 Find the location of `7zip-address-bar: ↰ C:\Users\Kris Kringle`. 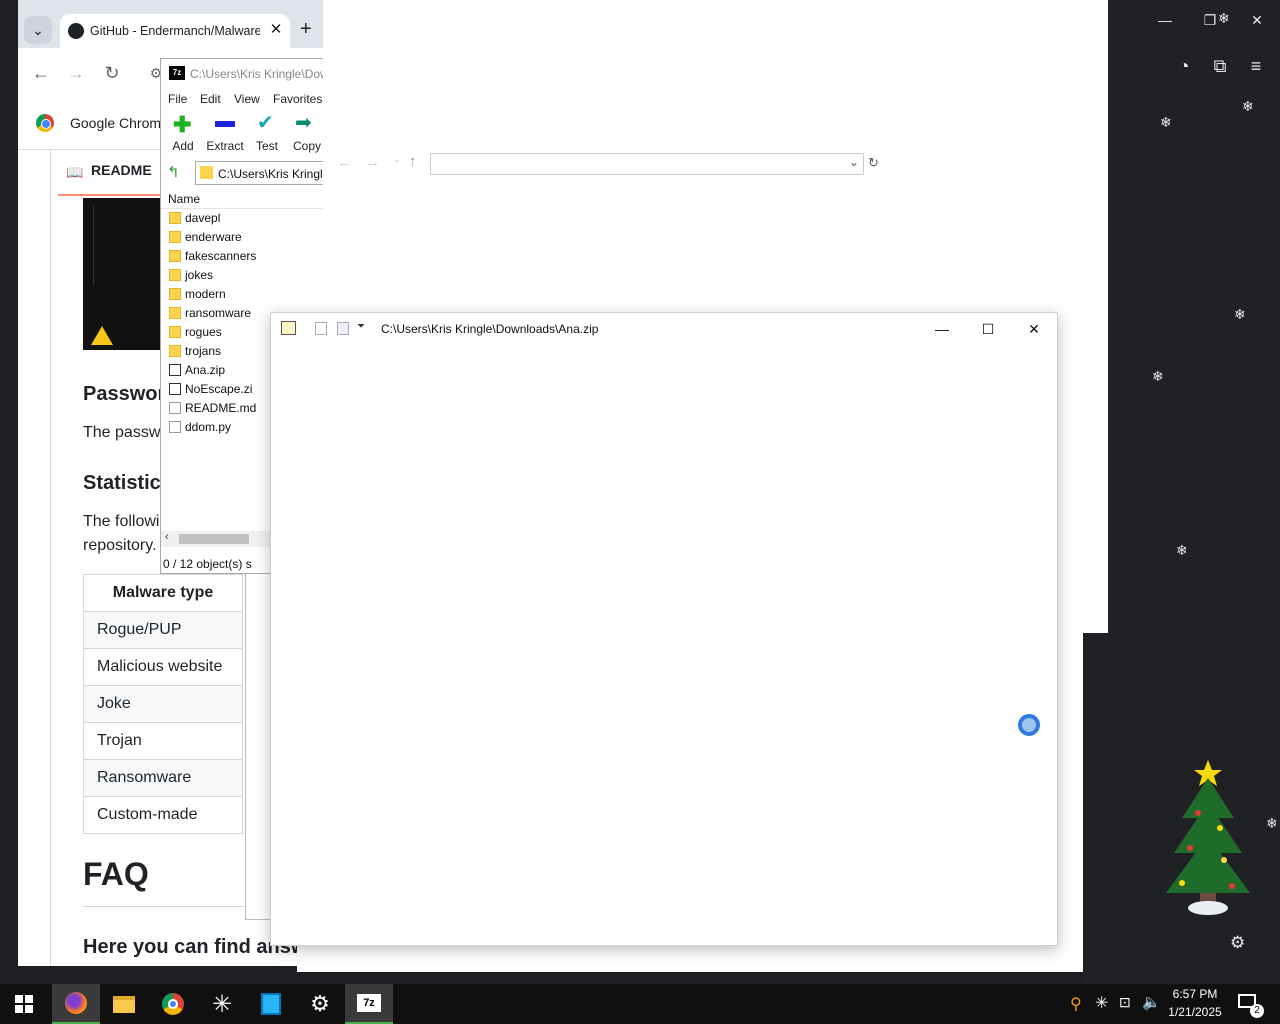

7zip-address-bar: ↰ C:\Users\Kris Kringle is located at coordinates (244, 173).